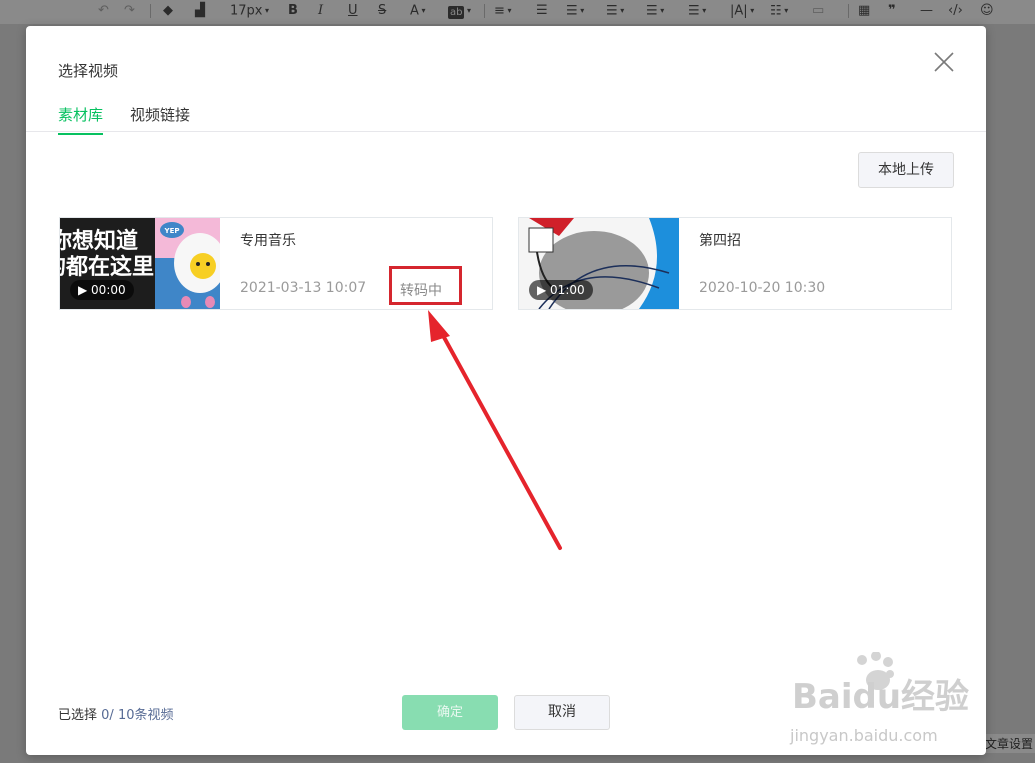 The width and height of the screenshot is (1035, 763). What do you see at coordinates (303, 288) in the screenshot?
I see `video-date: 2021-03-13 10:07` at bounding box center [303, 288].